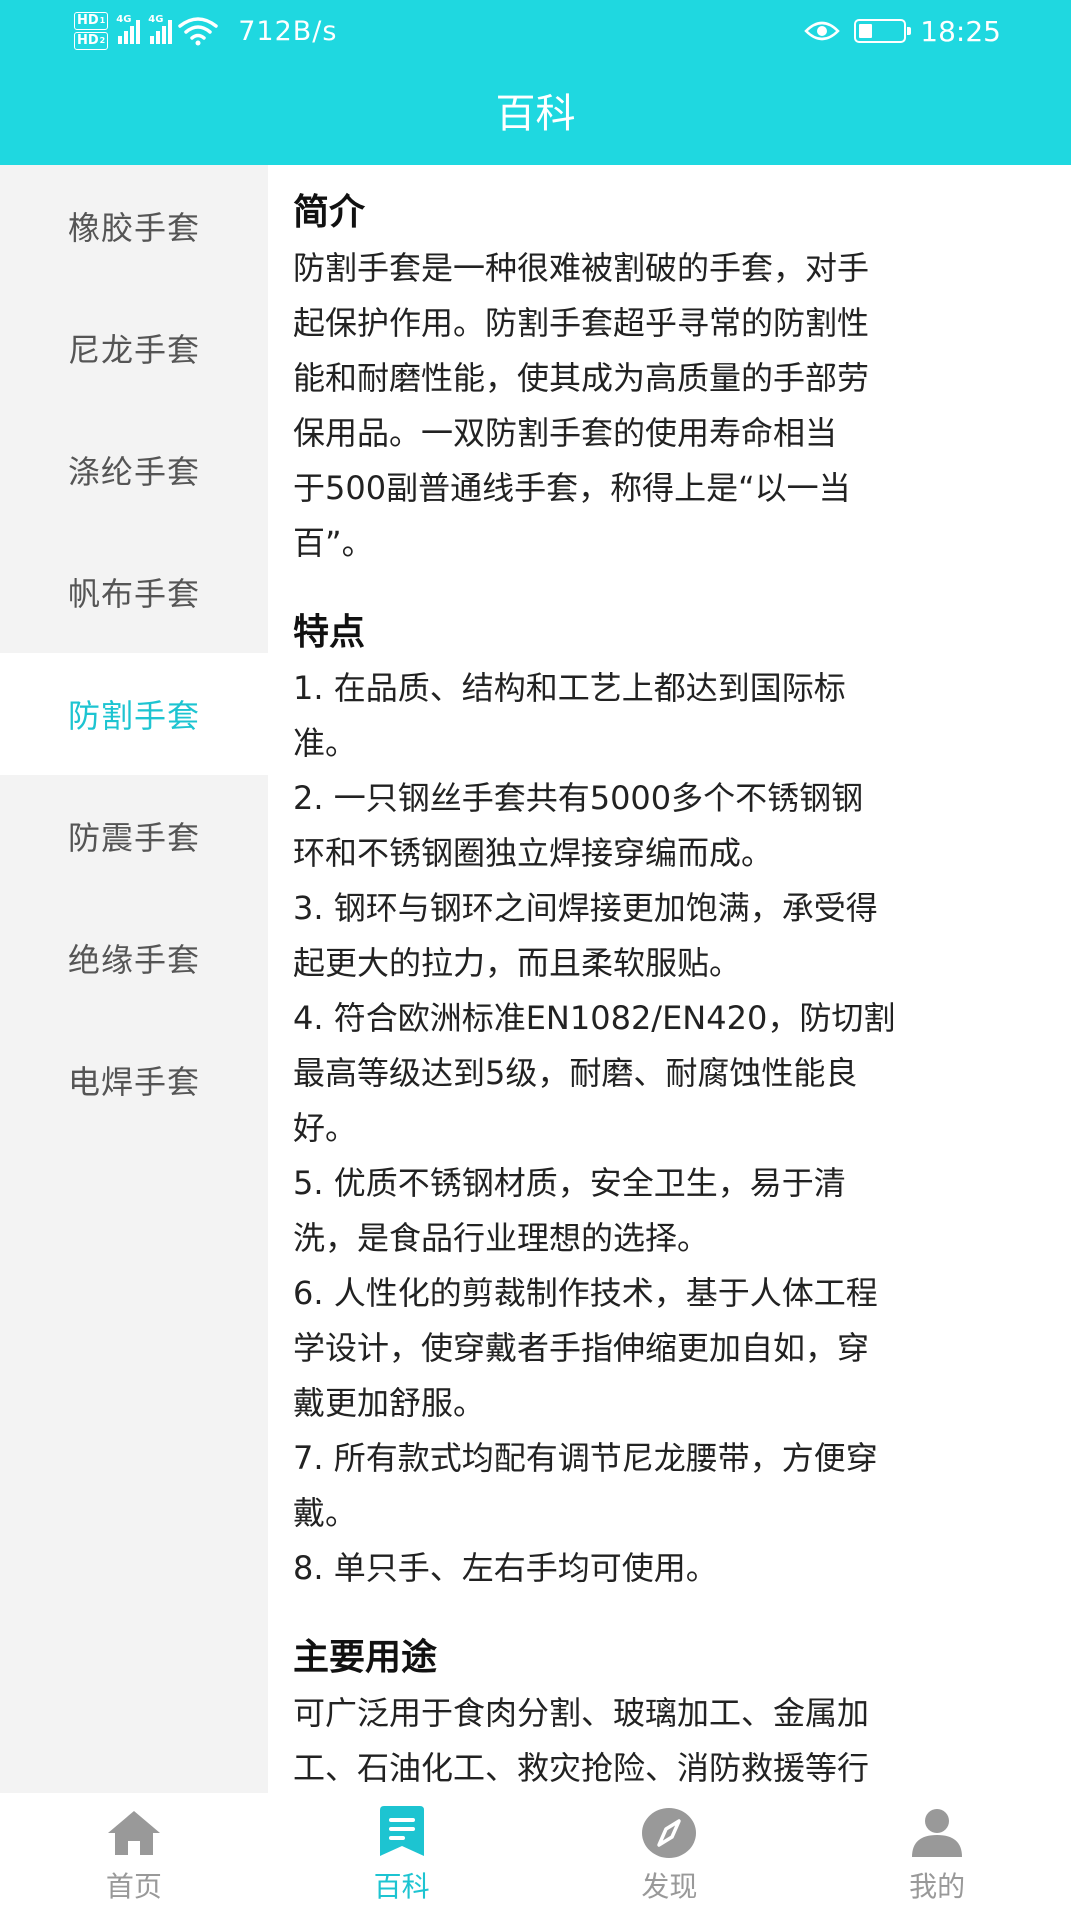 The width and height of the screenshot is (1071, 1911). What do you see at coordinates (669, 1886) in the screenshot?
I see `nav-label-discover: 发现` at bounding box center [669, 1886].